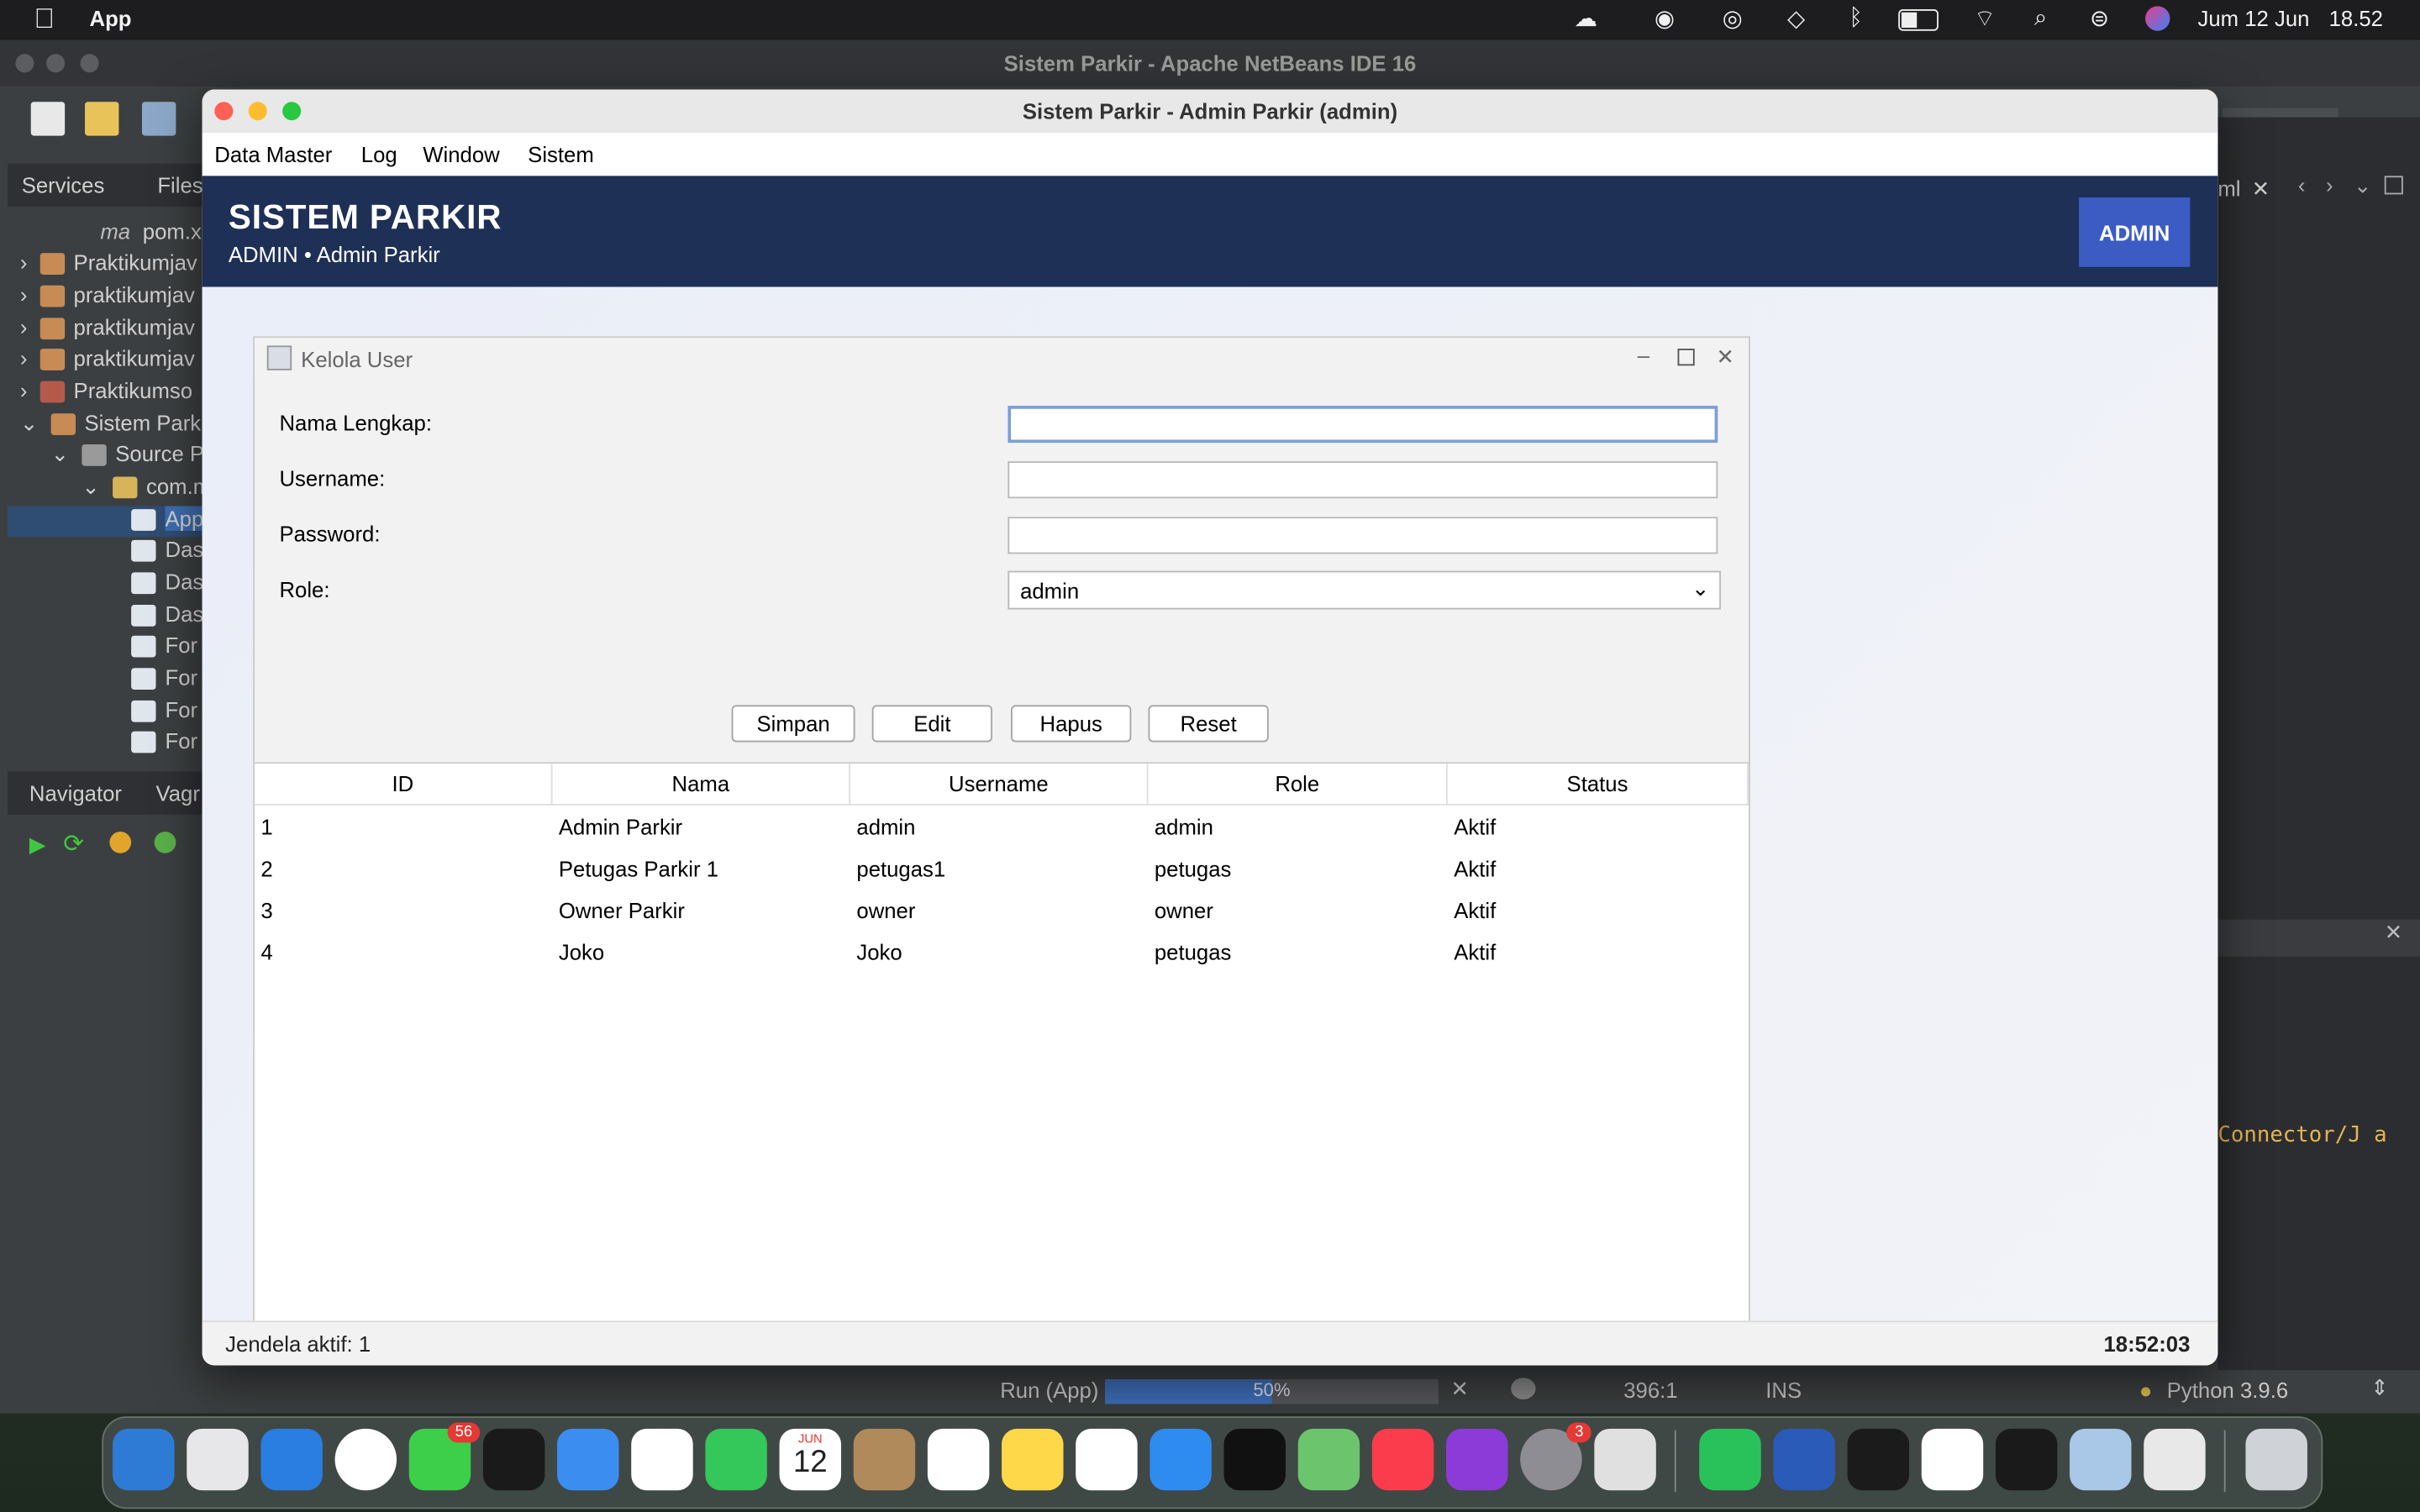 The image size is (2420, 1512). What do you see at coordinates (2101, 1459) in the screenshot?
I see `netbeans-dock-icon` at bounding box center [2101, 1459].